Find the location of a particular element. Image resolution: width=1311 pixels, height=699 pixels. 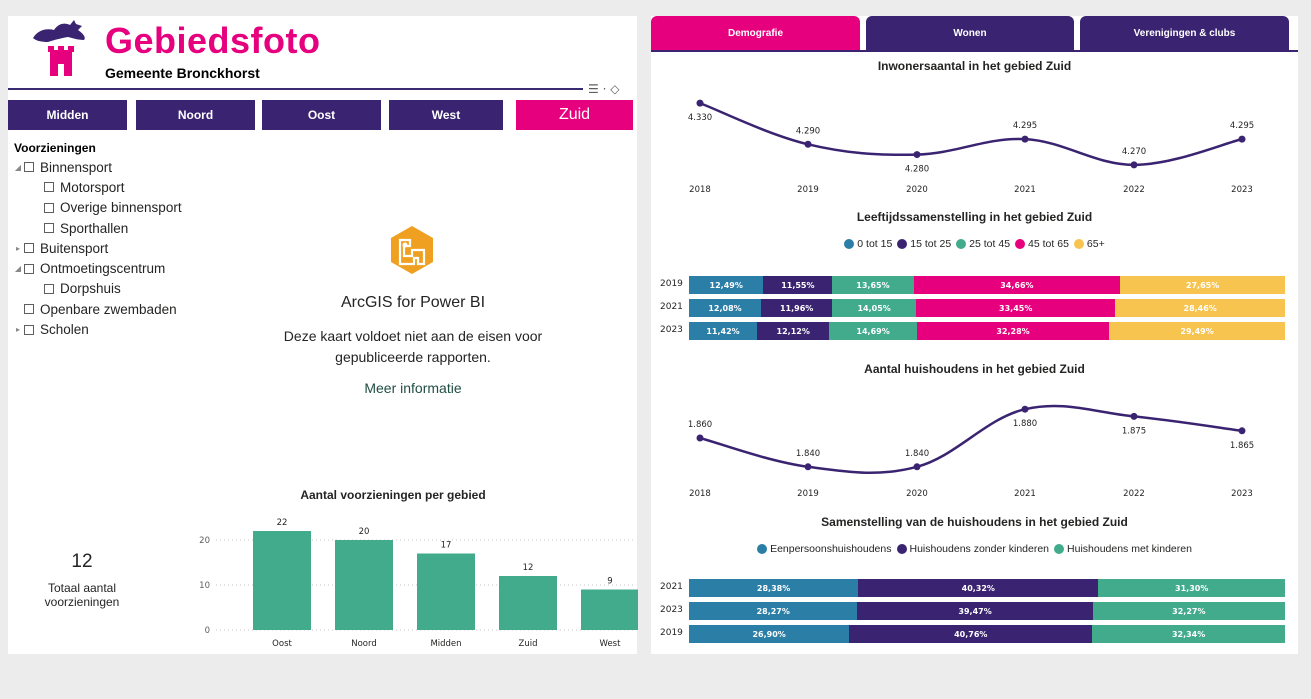

legend-item: 15 tot 25 is located at coordinates (924, 244).